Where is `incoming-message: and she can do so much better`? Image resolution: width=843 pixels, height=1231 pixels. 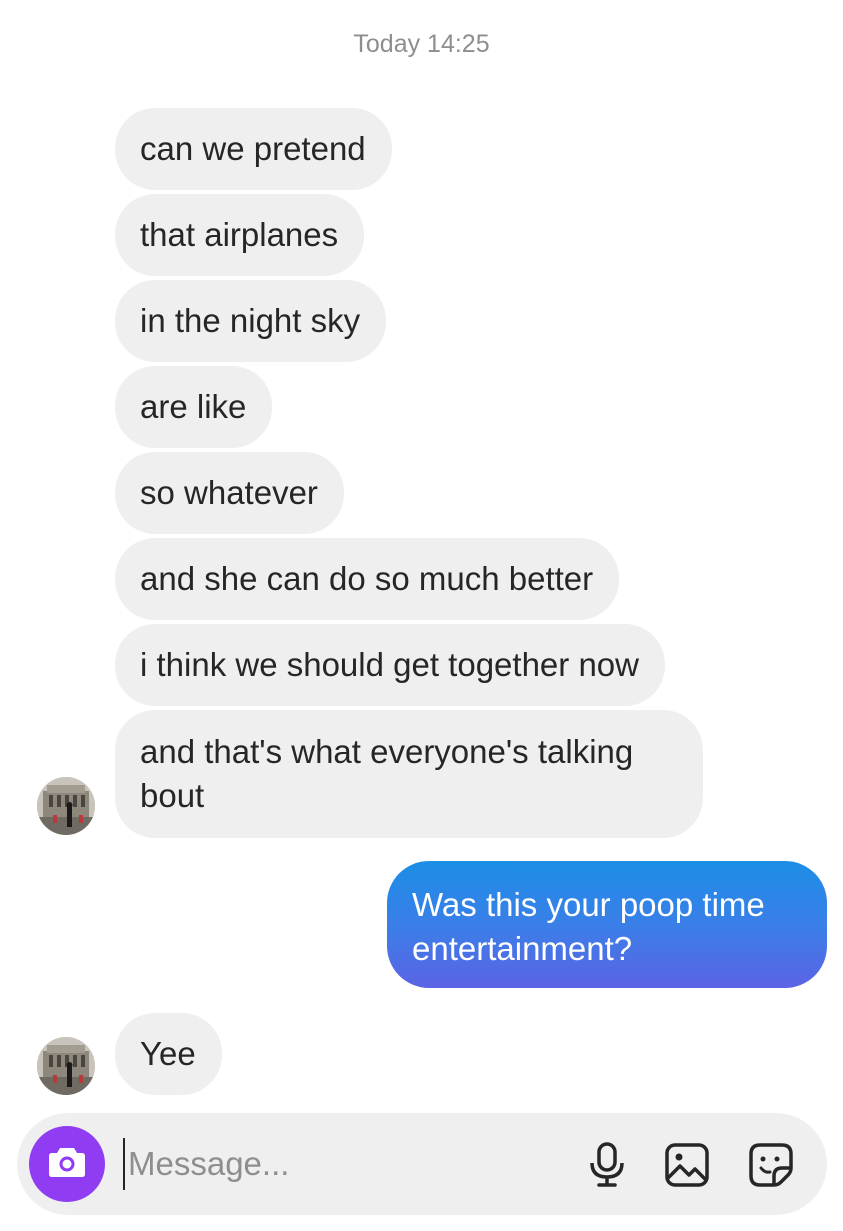
incoming-message: and she can do so much better is located at coordinates (367, 579).